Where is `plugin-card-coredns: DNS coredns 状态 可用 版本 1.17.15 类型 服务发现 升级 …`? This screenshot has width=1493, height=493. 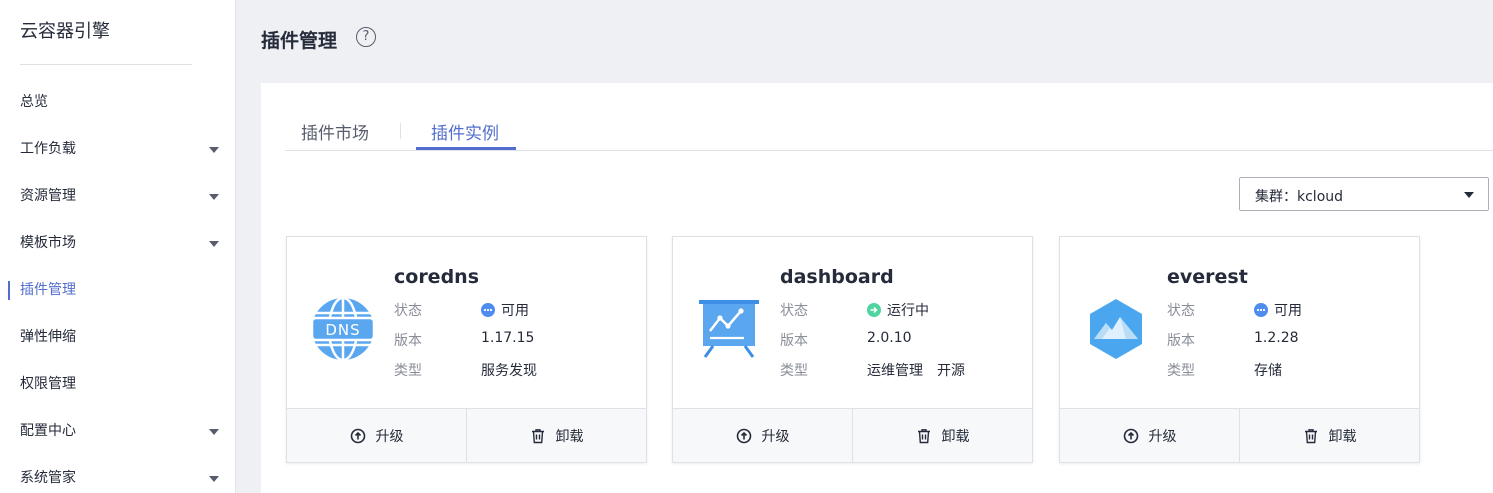 plugin-card-coredns: DNS coredns 状态 可用 版本 1.17.15 类型 服务发现 升级 … is located at coordinates (466, 349).